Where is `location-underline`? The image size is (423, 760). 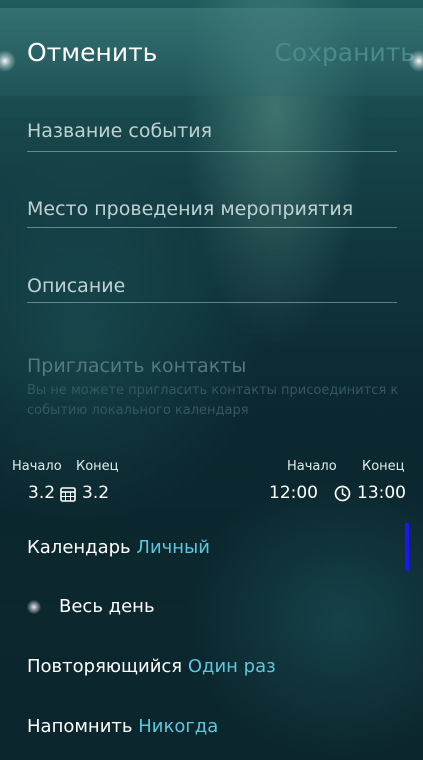
location-underline is located at coordinates (212, 227).